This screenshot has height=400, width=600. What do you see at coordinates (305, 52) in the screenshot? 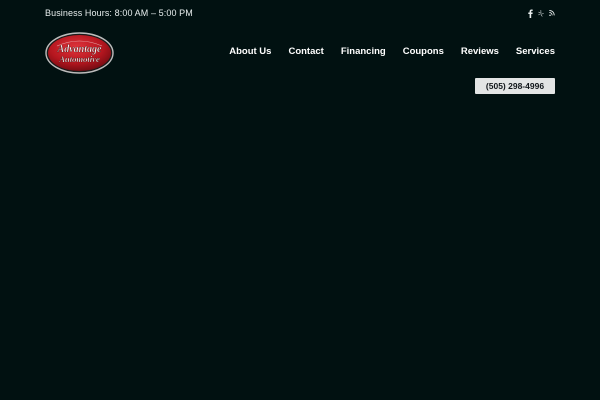
I see `nav-contact: Contact` at bounding box center [305, 52].